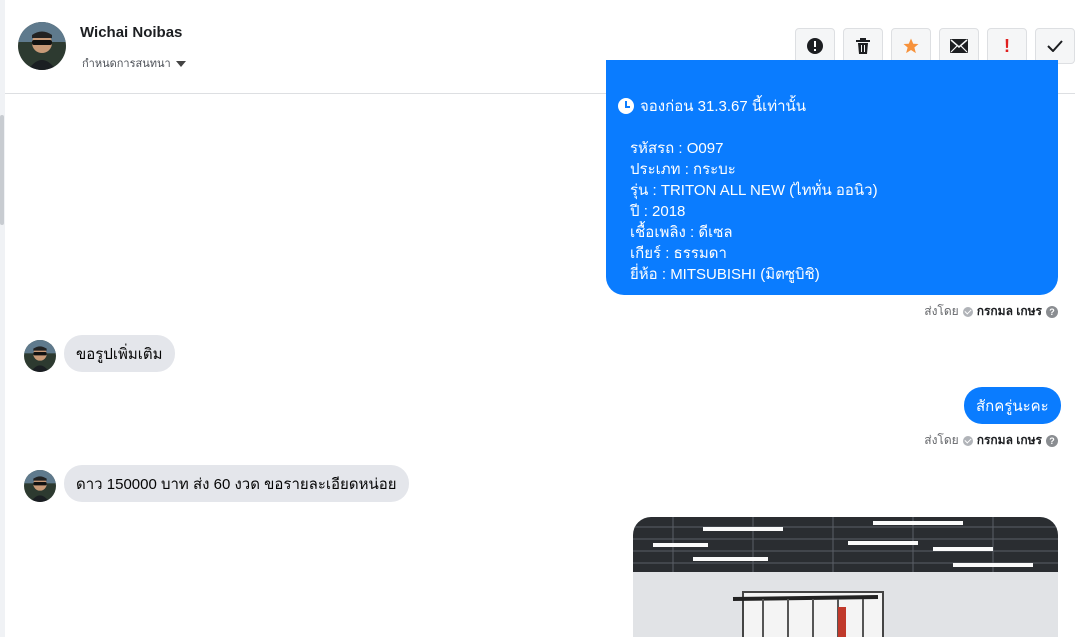 This screenshot has width=1075, height=637. I want to click on delete-button, so click(863, 46).